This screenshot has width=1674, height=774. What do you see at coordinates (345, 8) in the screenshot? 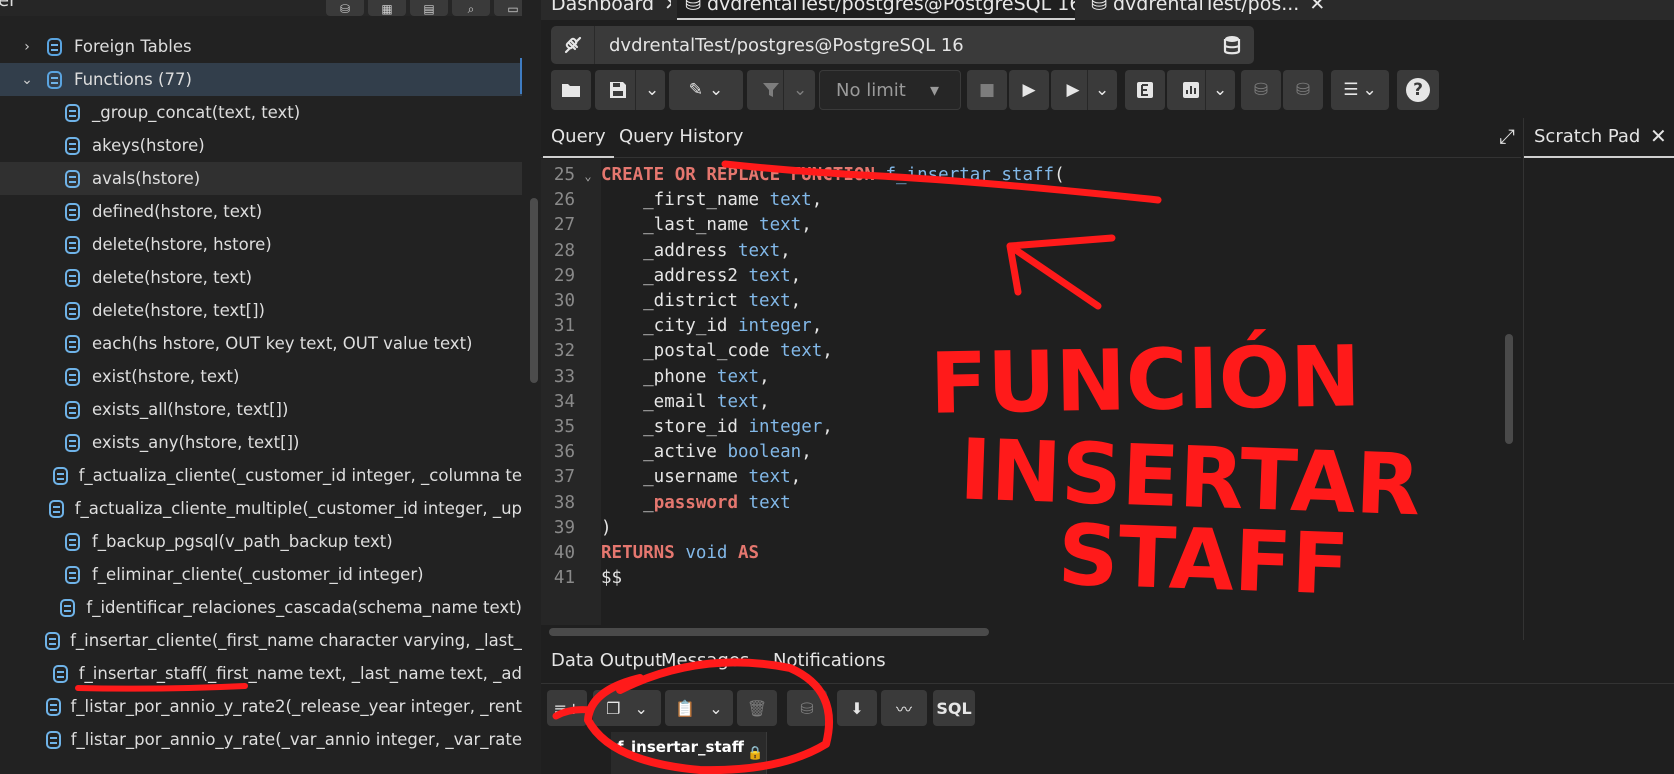
I see `object-explorer-icon: ⛁` at bounding box center [345, 8].